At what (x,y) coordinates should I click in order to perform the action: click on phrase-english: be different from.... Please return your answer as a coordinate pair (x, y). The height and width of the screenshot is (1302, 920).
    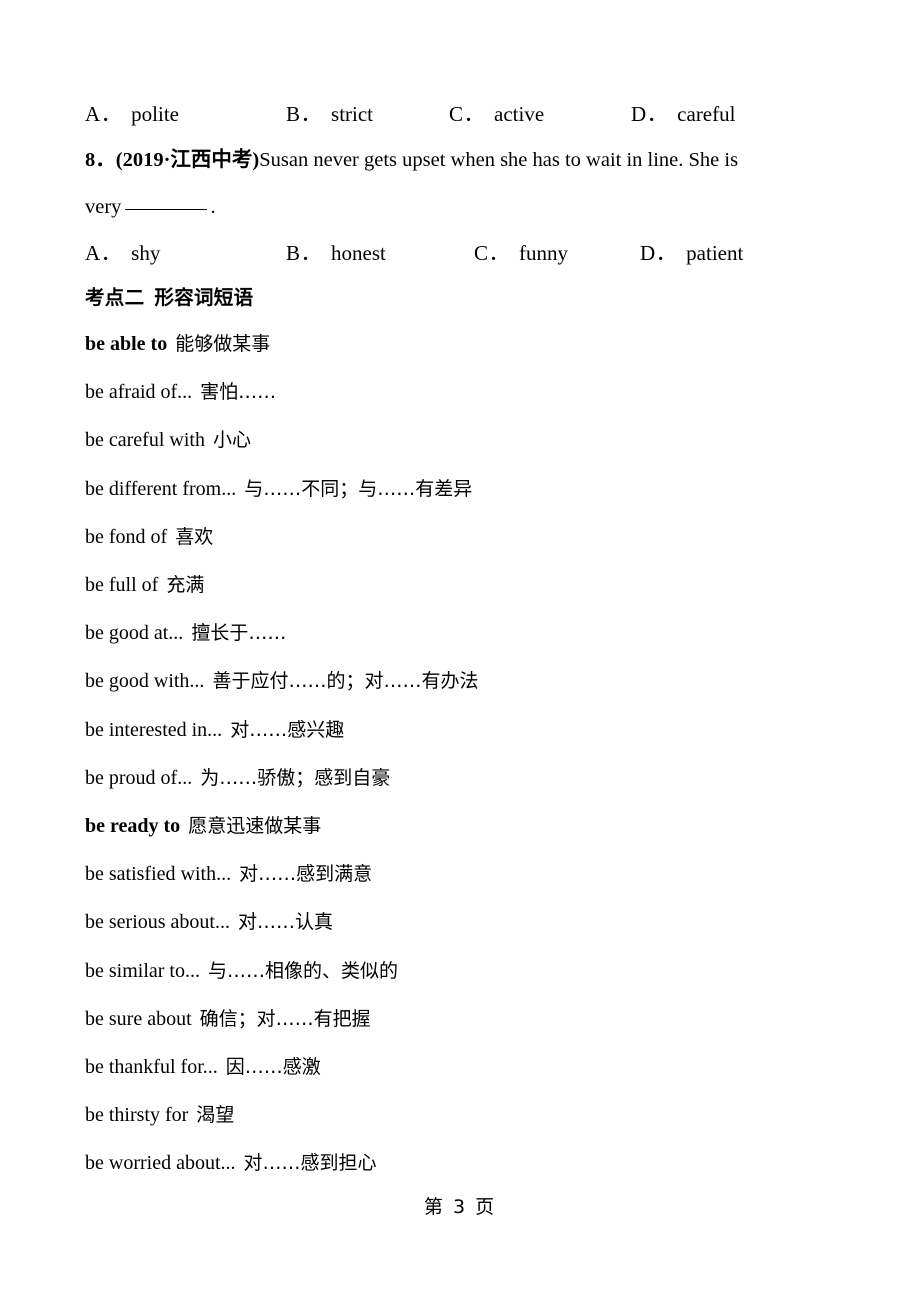
    Looking at the image, I should click on (161, 488).